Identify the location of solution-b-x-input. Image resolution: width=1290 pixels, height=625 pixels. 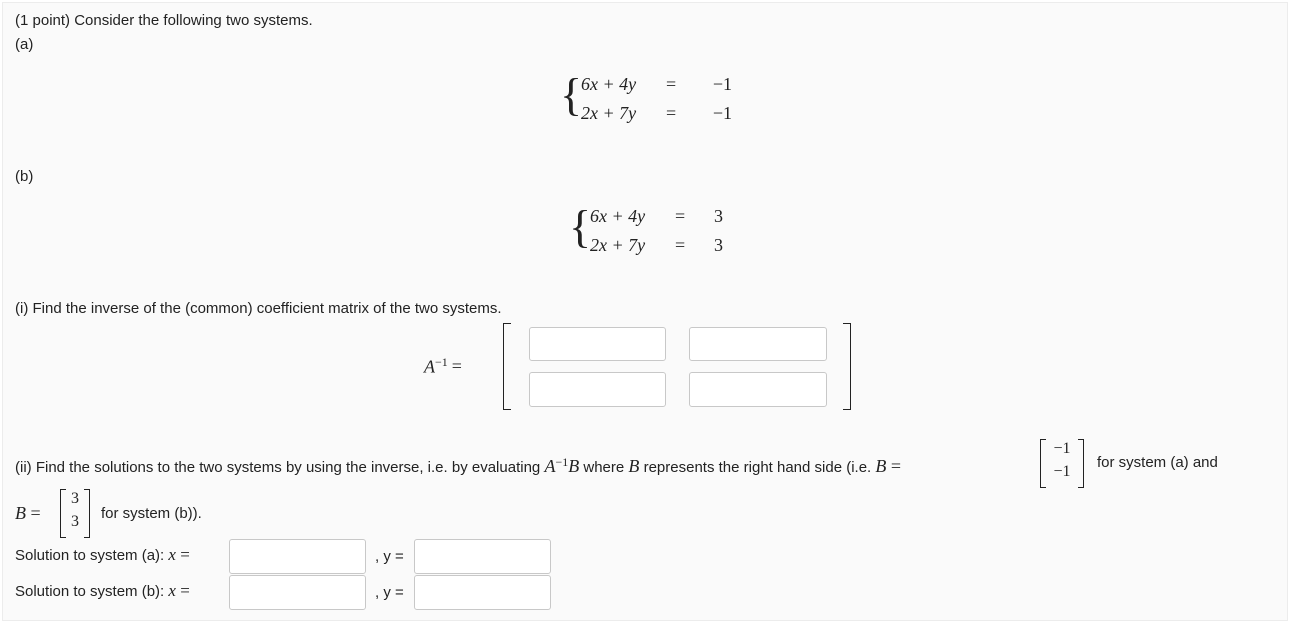
(297, 592).